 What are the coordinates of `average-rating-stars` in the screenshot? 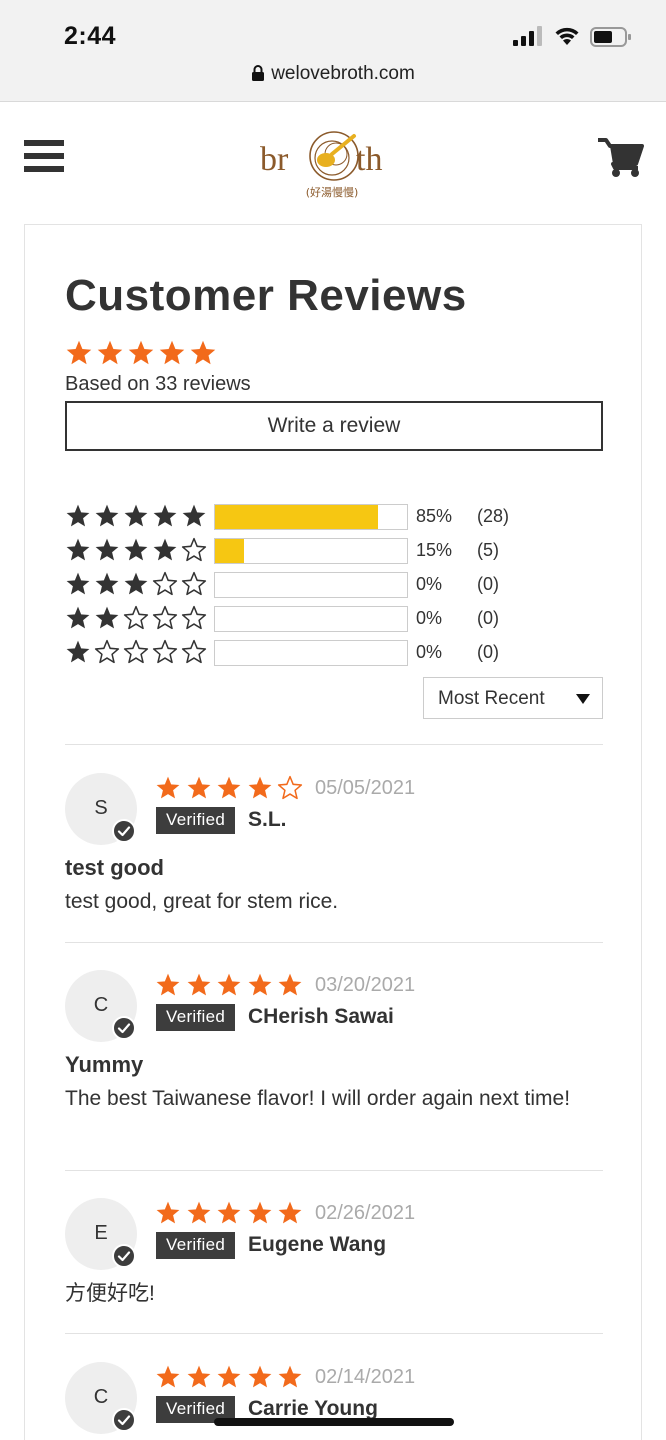 It's located at (141, 353).